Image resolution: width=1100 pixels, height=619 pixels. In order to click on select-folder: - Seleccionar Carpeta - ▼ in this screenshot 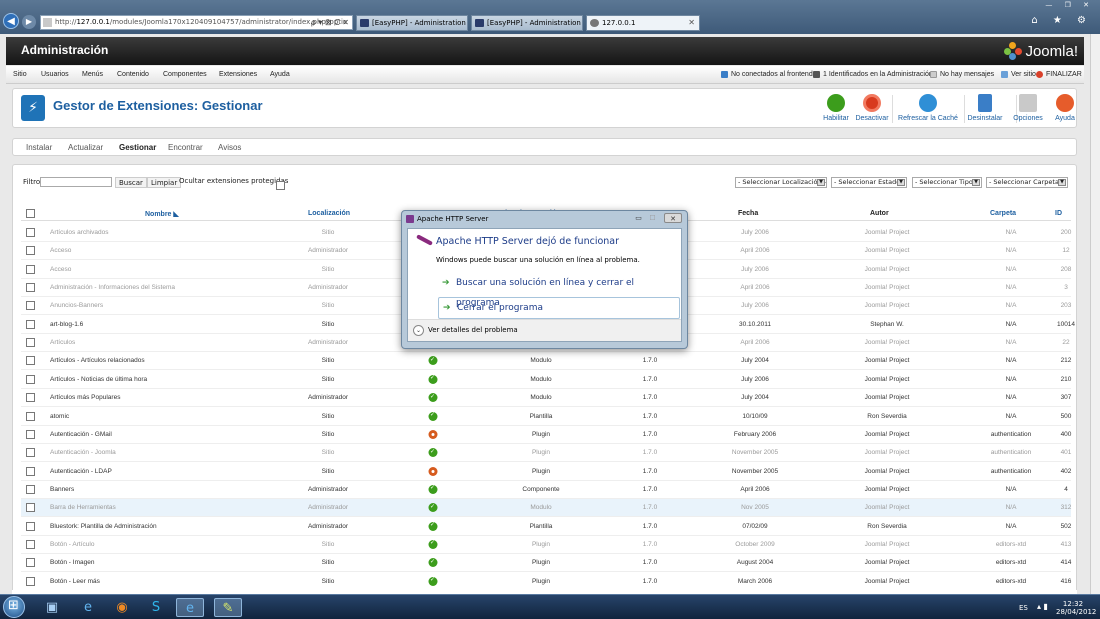, I will do `click(1027, 182)`.